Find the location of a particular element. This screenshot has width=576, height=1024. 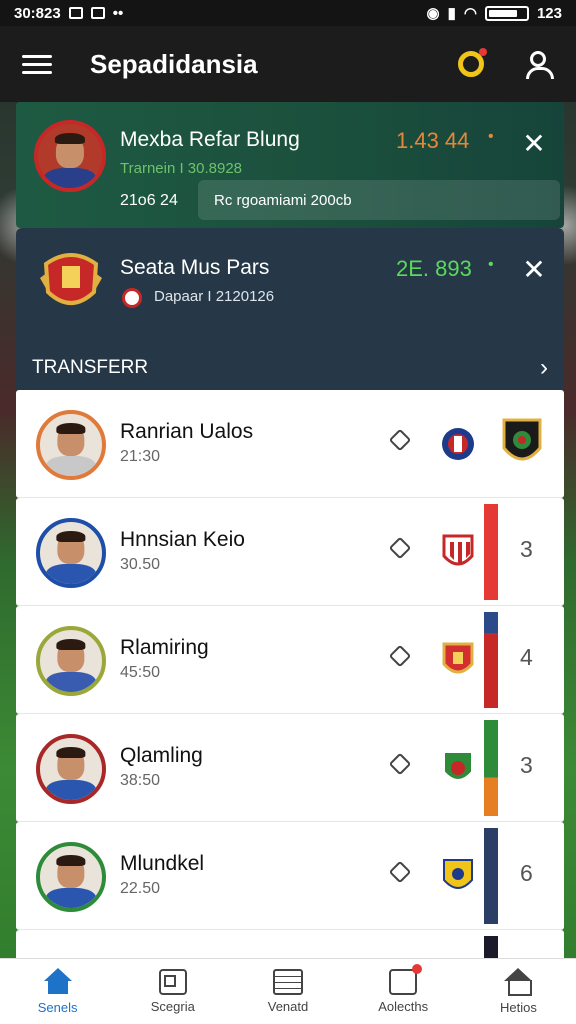

list-icon is located at coordinates (288, 982).